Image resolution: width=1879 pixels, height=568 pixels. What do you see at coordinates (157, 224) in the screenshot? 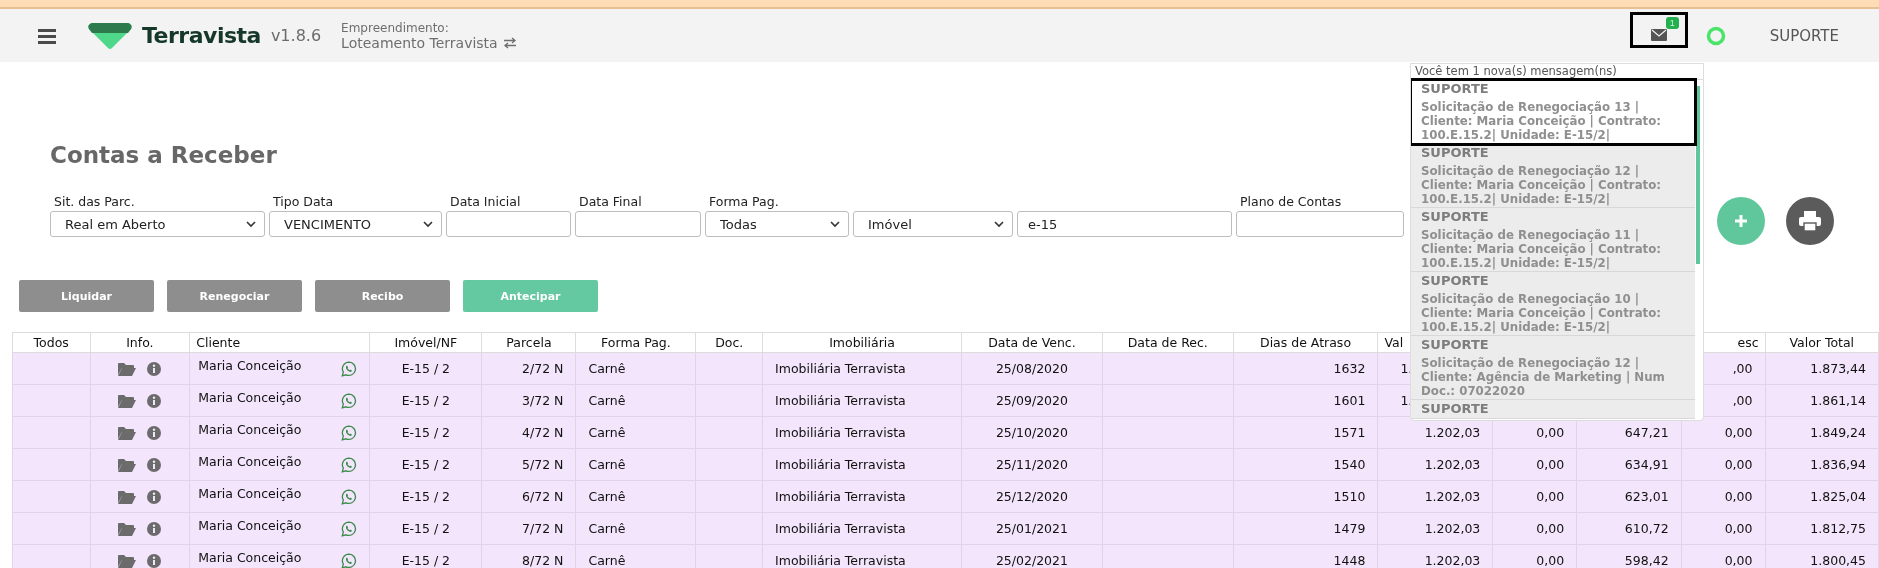
I see `dropdown-field: Real em Aberto` at bounding box center [157, 224].